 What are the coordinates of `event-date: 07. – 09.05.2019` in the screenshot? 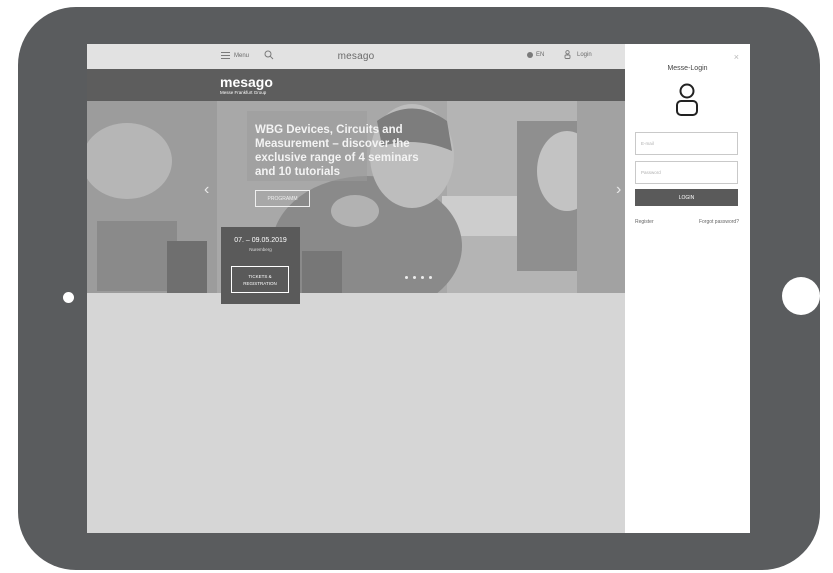 It's located at (260, 240).